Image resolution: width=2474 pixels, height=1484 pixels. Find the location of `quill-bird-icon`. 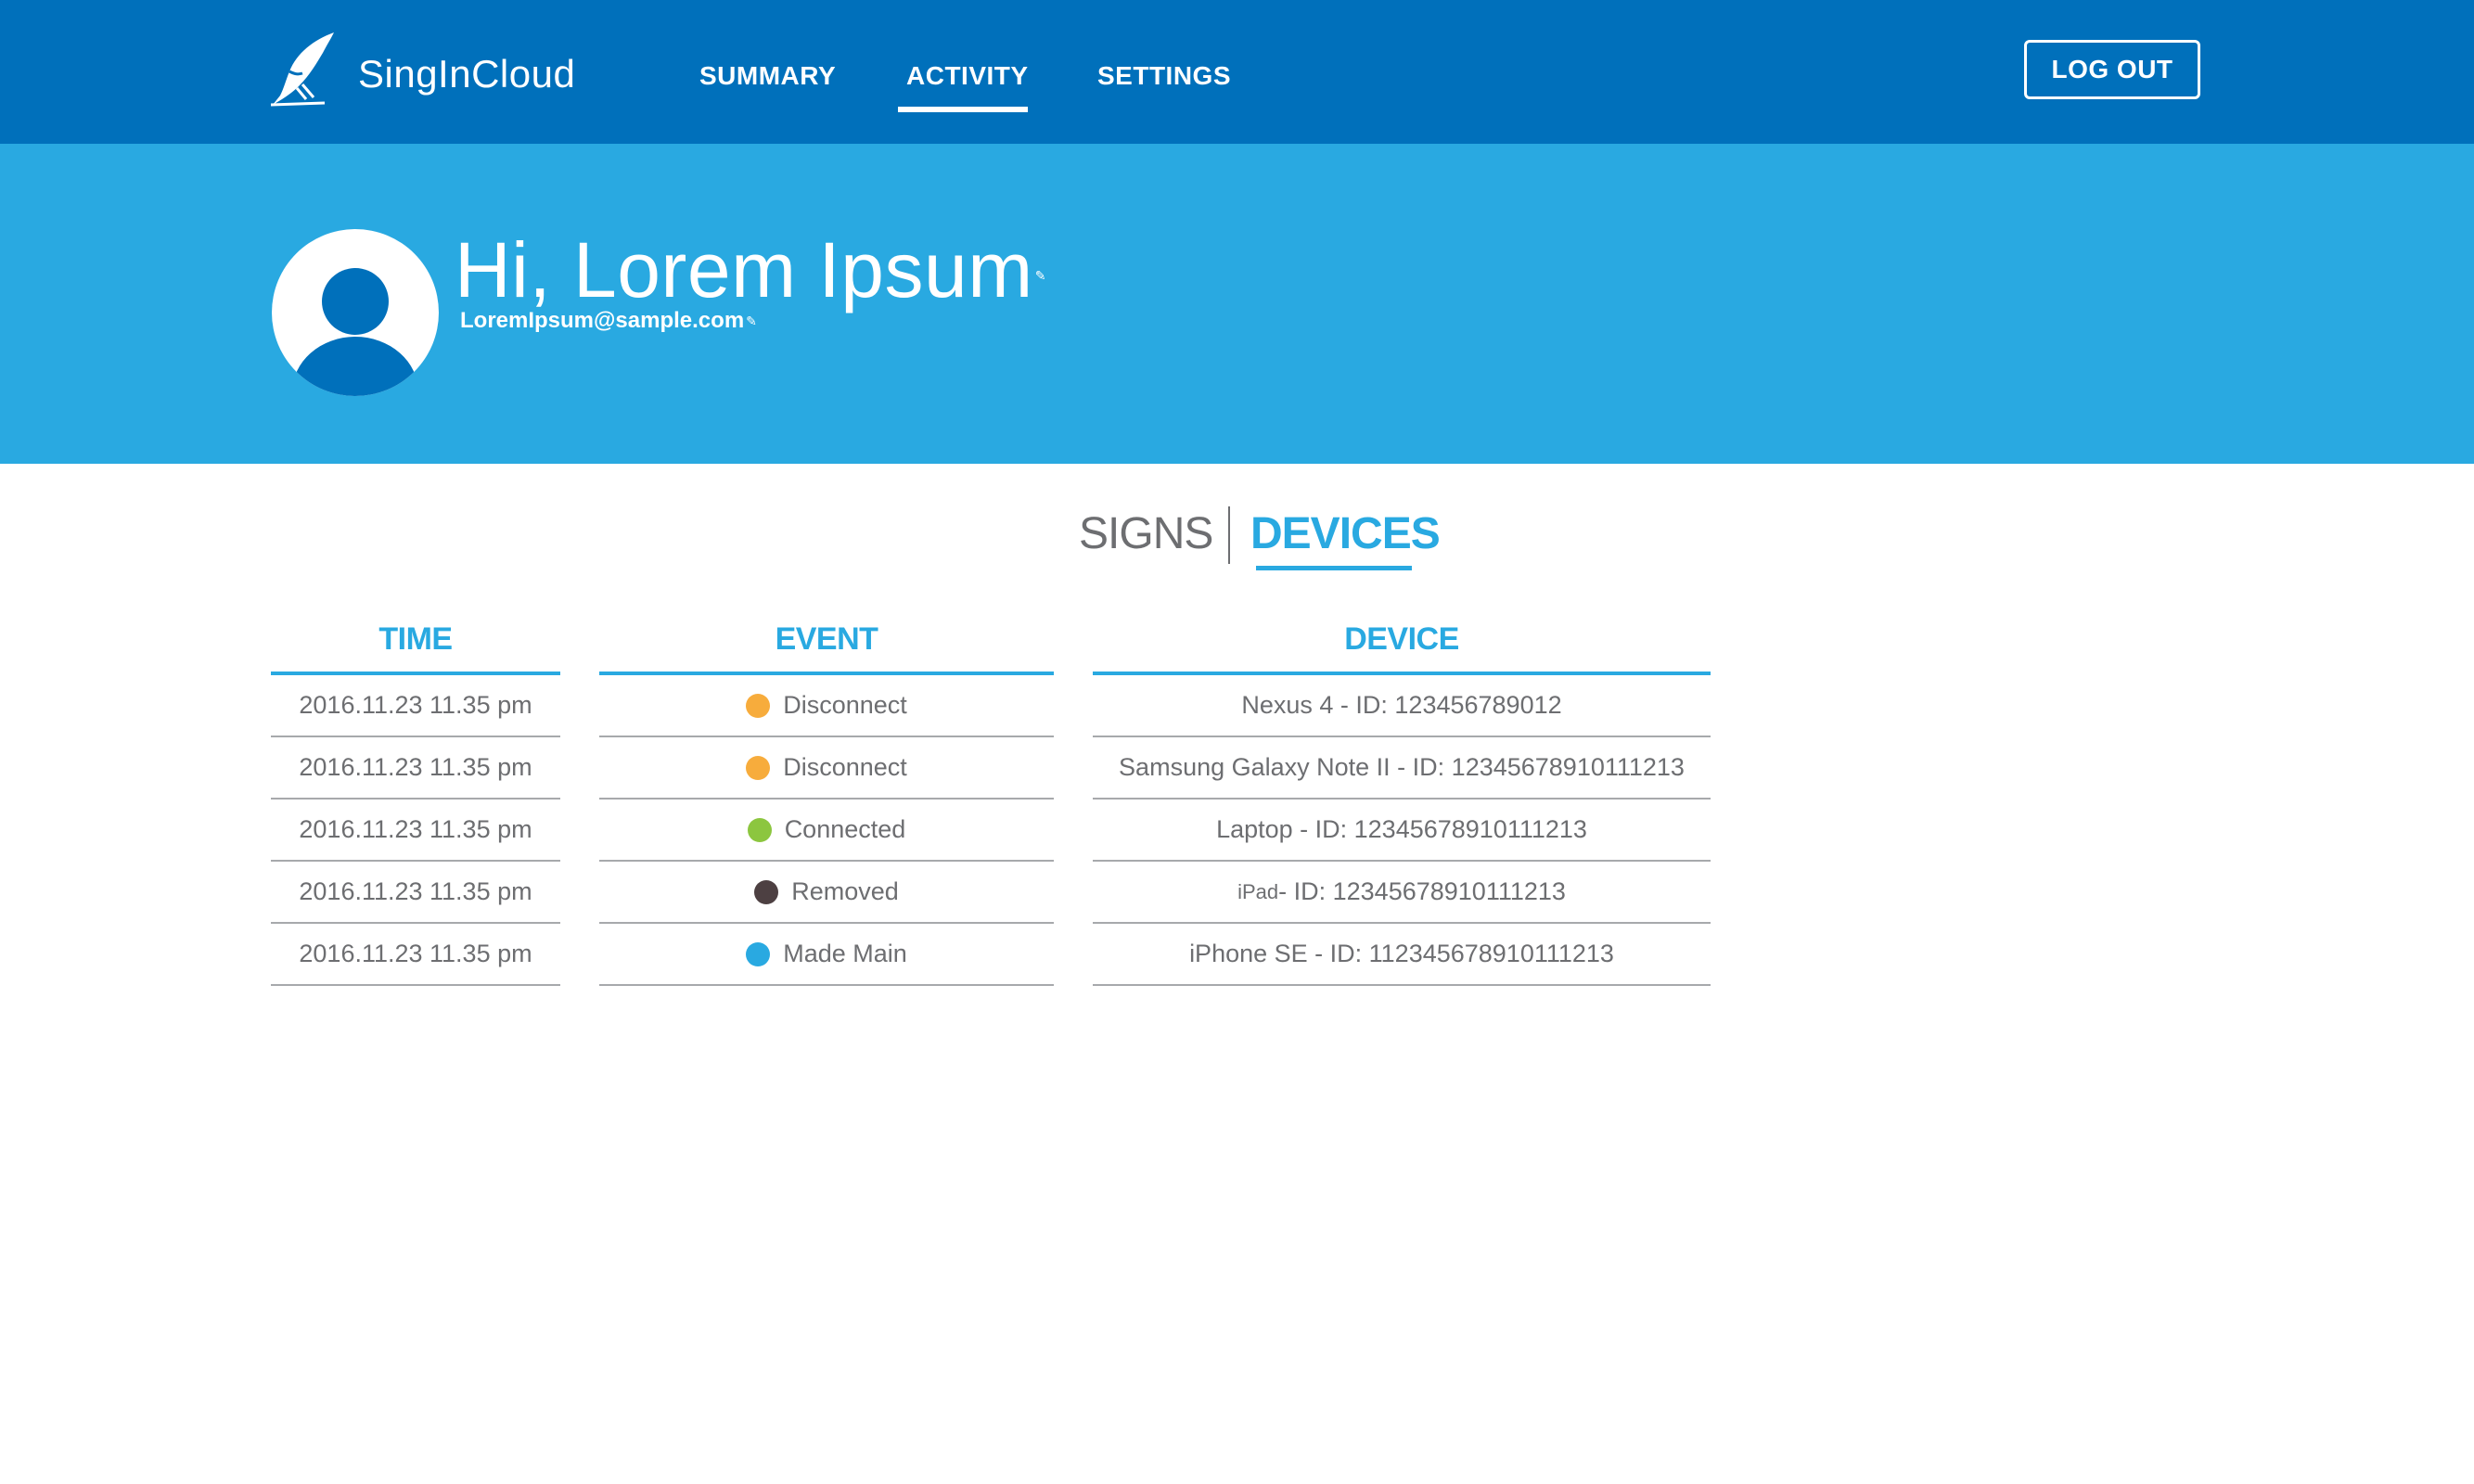

quill-bird-icon is located at coordinates (302, 69).